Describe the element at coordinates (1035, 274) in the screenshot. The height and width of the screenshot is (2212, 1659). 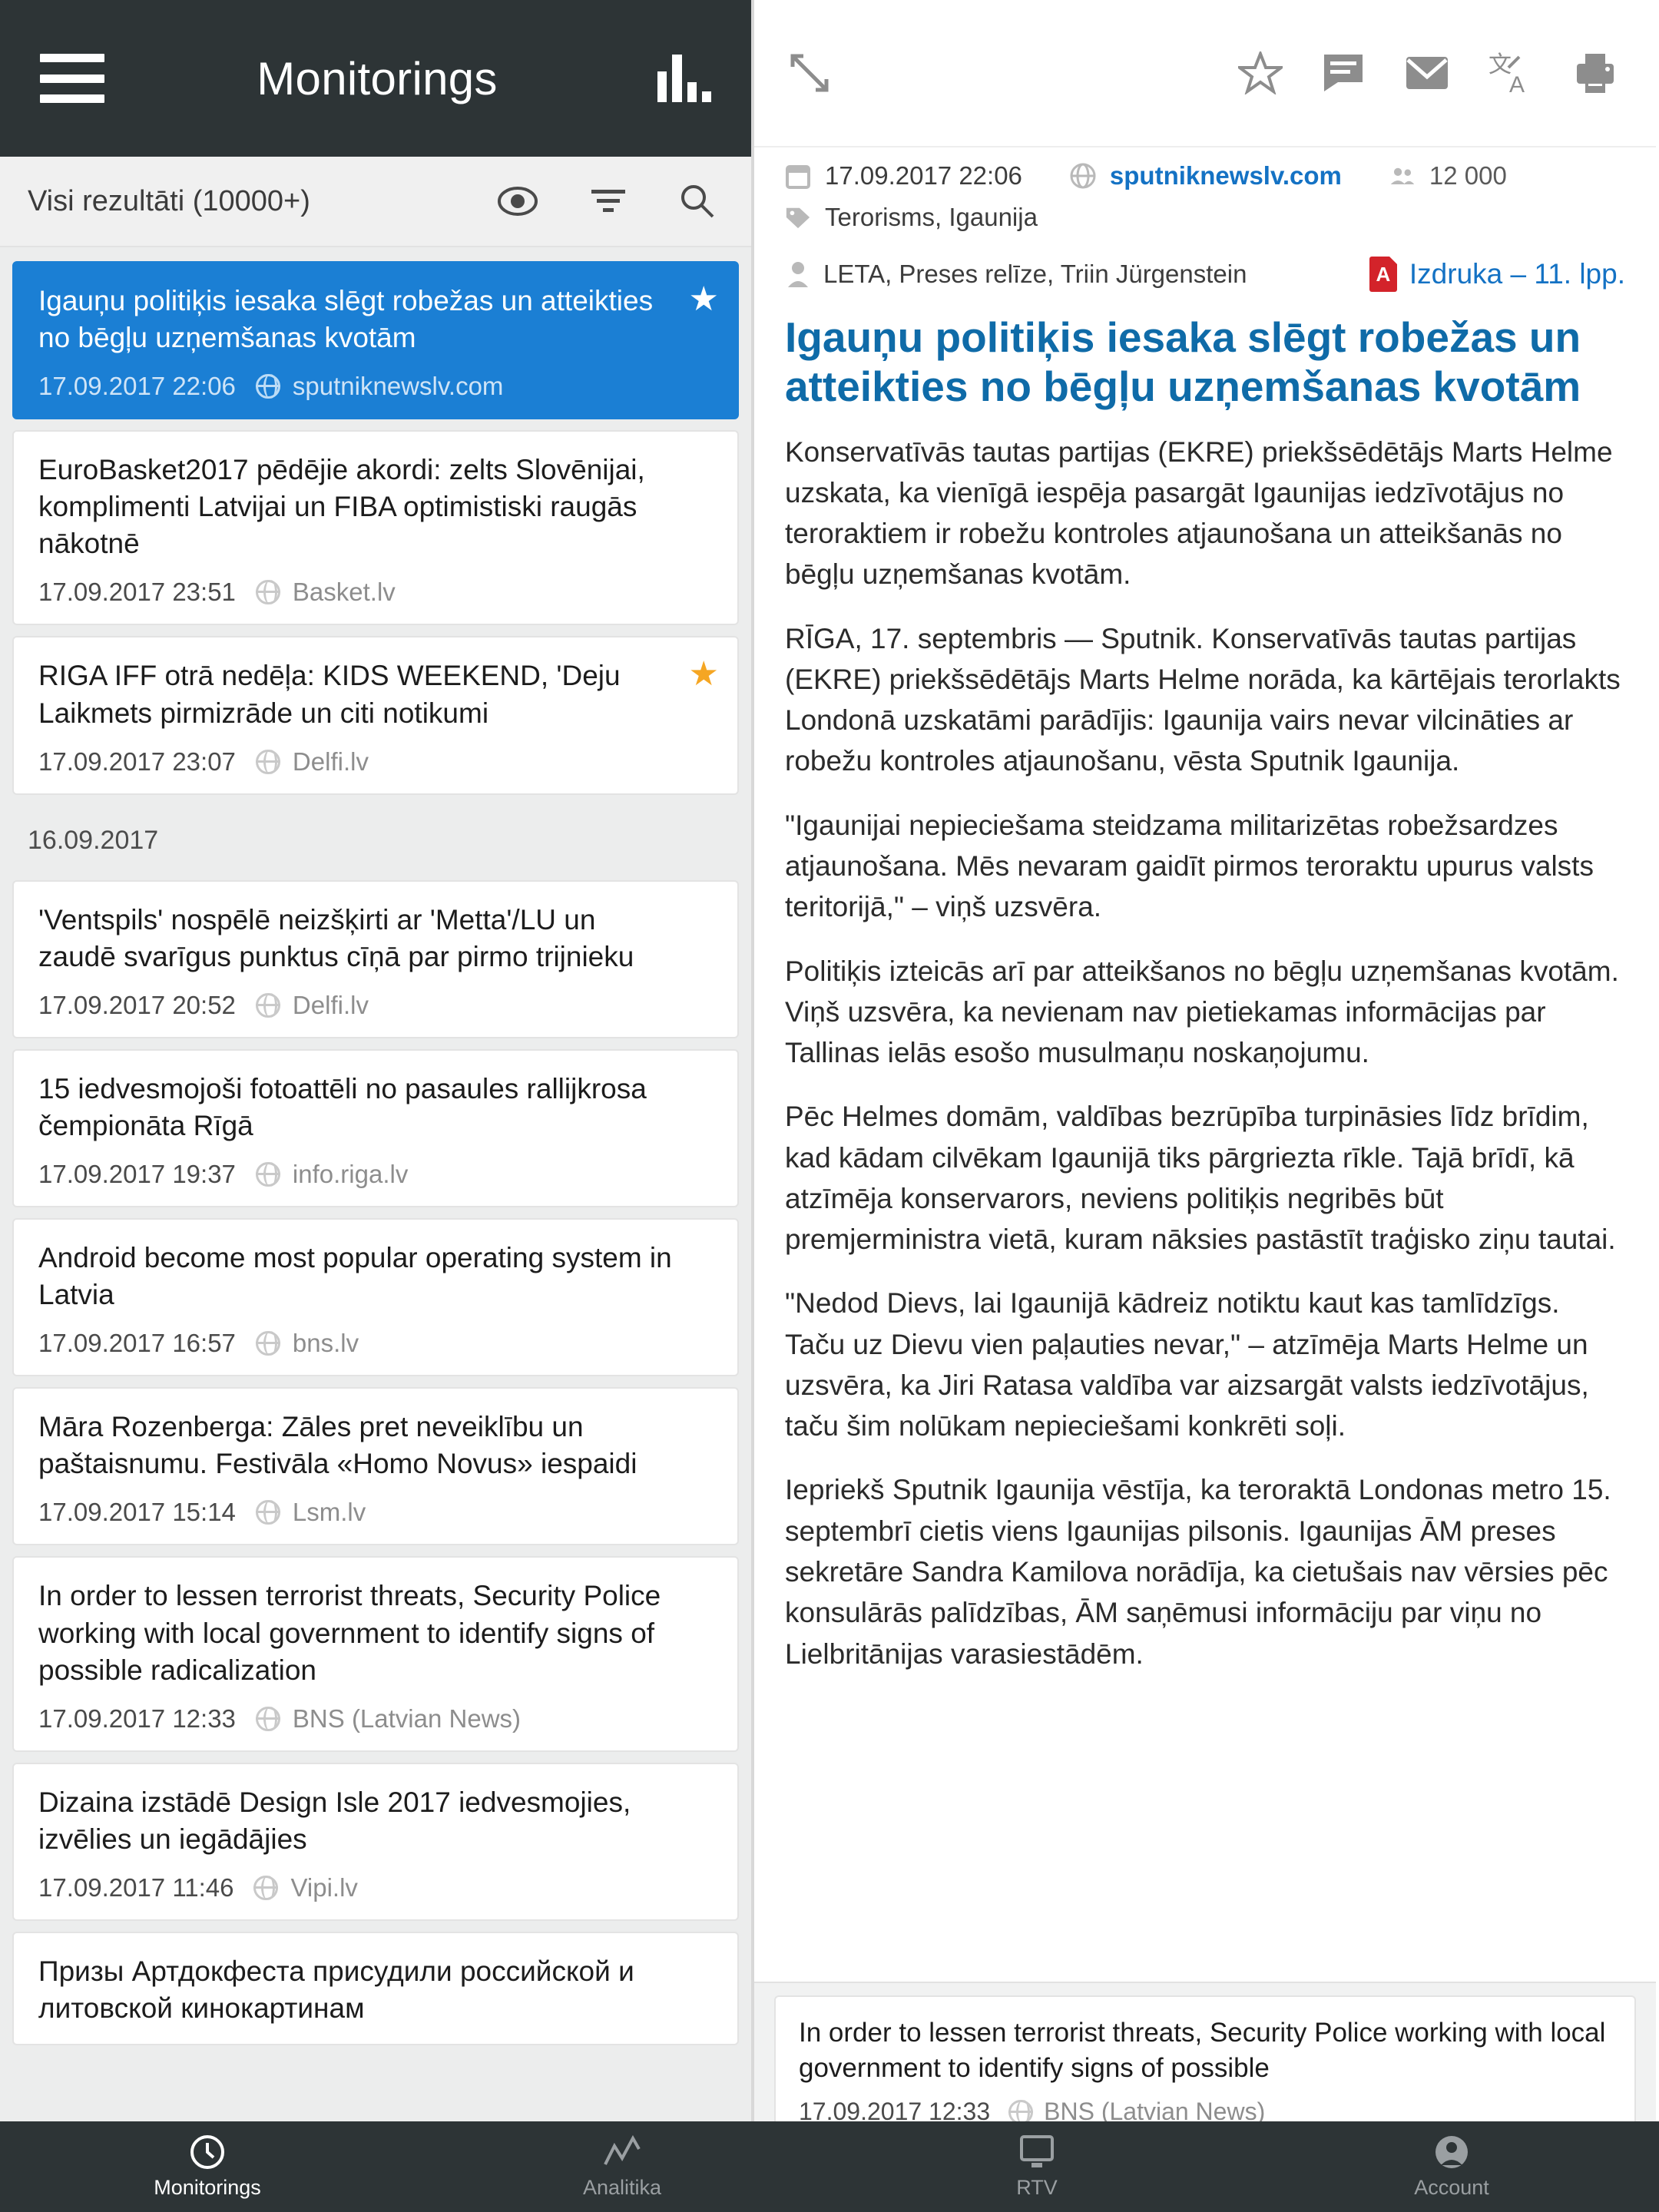
I see `article-byline: LETA, Preses relīze, Triin Jürgenstein` at that location.